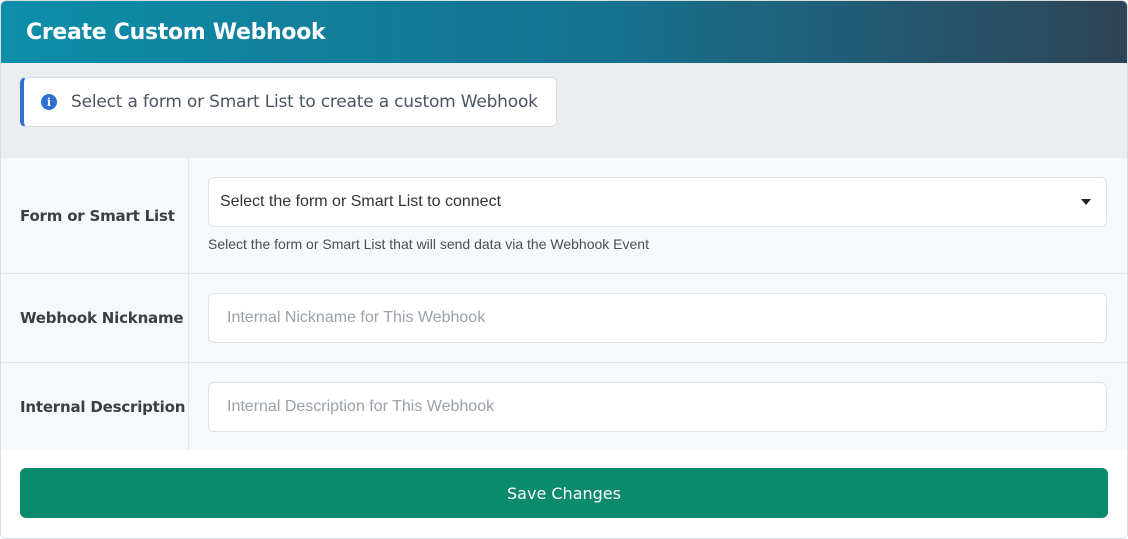 The image size is (1128, 539). Describe the element at coordinates (95, 215) in the screenshot. I see `source-label: Form or Smart List` at that location.